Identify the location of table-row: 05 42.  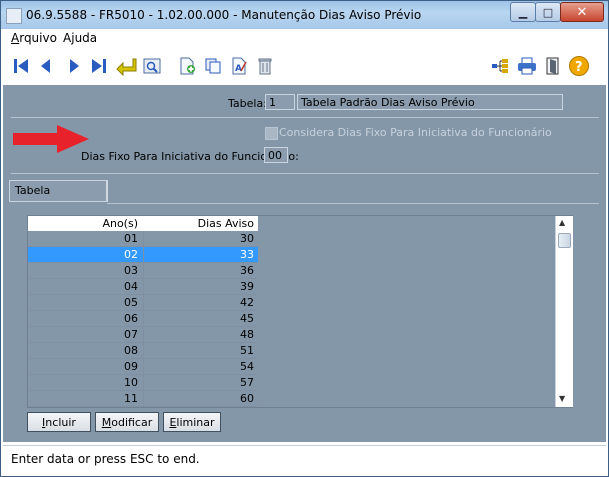
(143, 303).